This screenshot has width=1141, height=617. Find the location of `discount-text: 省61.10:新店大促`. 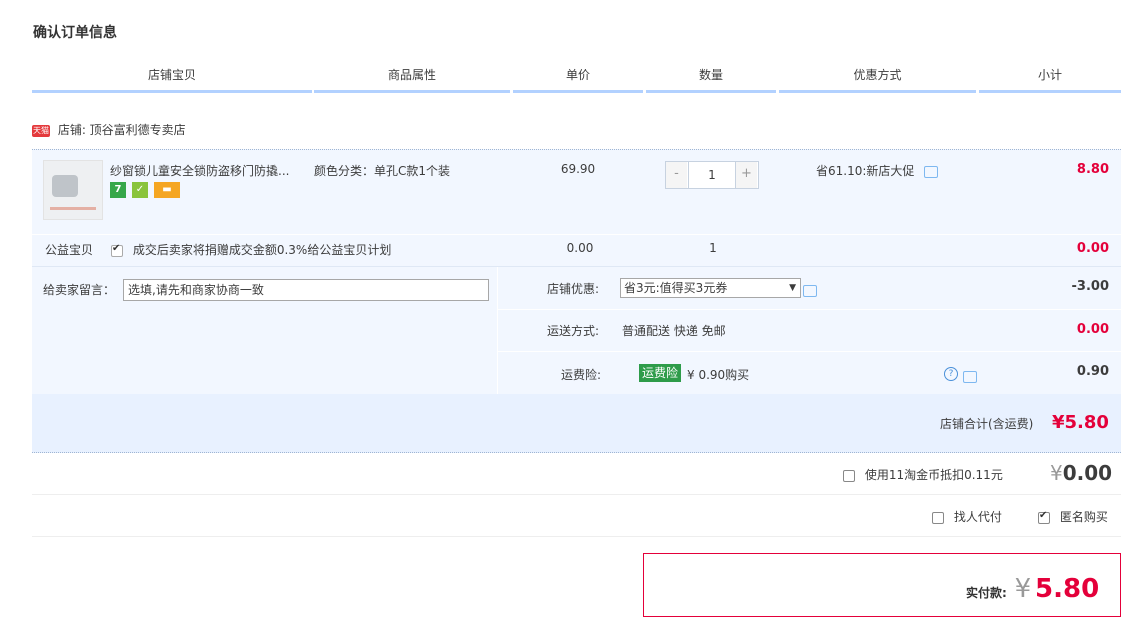

discount-text: 省61.10:新店大促 is located at coordinates (877, 170).